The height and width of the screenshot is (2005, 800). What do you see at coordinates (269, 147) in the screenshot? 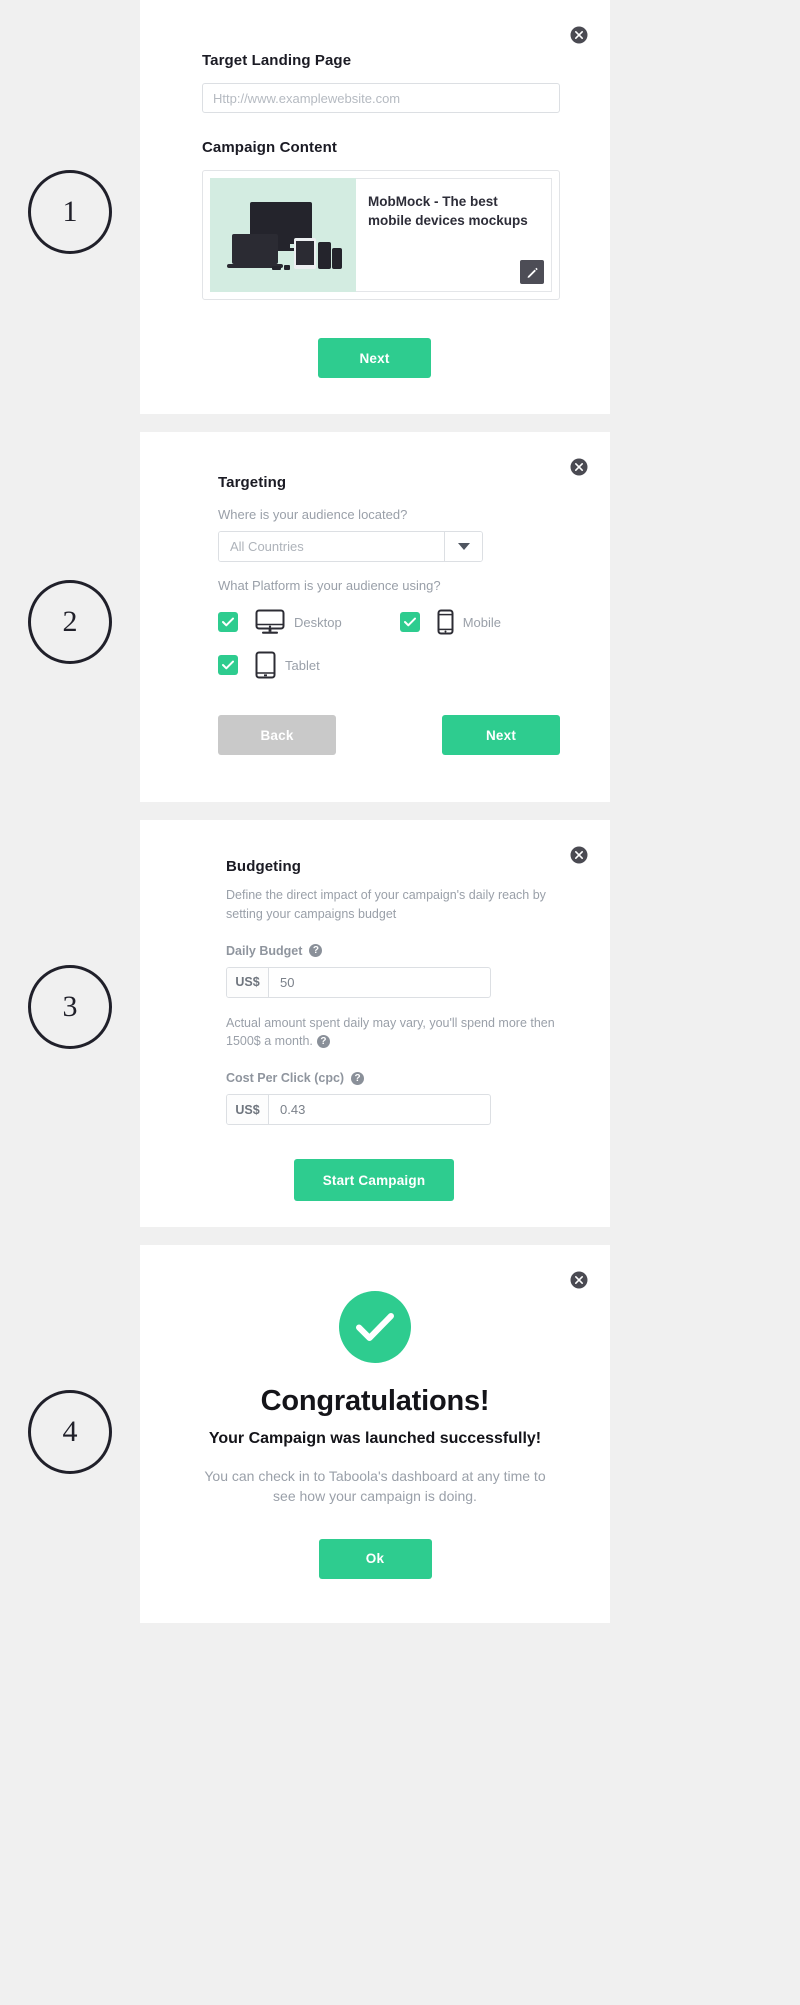
I see `campaign-content-label: Campaign Content` at bounding box center [269, 147].